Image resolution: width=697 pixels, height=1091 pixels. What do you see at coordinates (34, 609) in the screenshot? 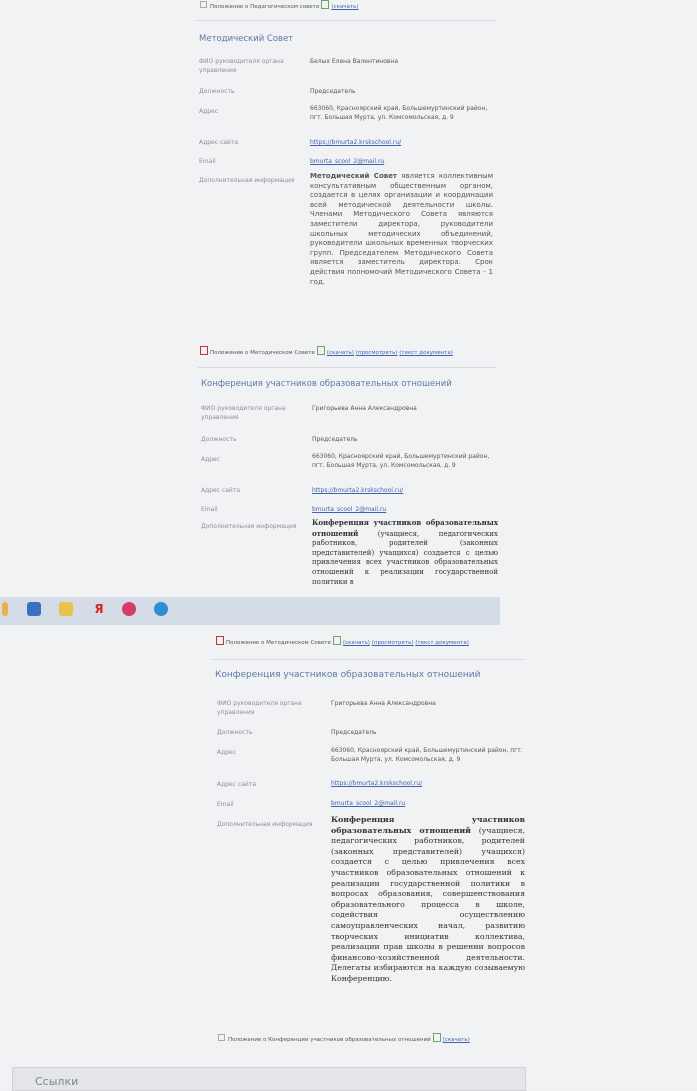
I see `monitor-icon` at bounding box center [34, 609].